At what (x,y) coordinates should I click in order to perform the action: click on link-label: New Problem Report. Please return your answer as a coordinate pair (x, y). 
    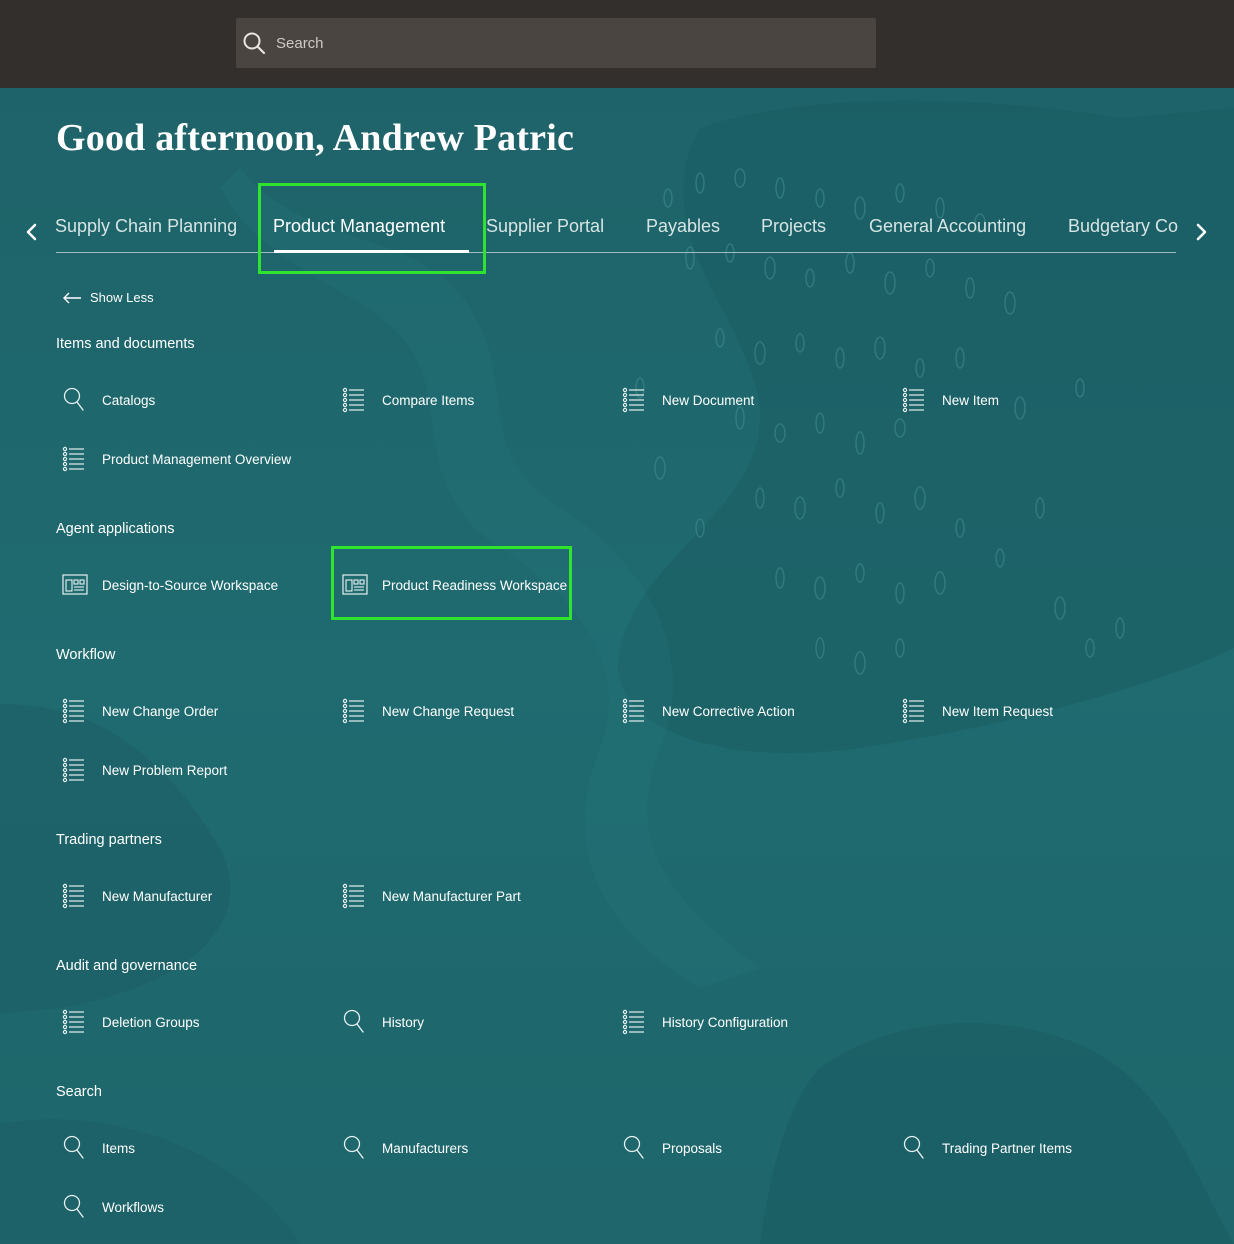
    Looking at the image, I should click on (165, 770).